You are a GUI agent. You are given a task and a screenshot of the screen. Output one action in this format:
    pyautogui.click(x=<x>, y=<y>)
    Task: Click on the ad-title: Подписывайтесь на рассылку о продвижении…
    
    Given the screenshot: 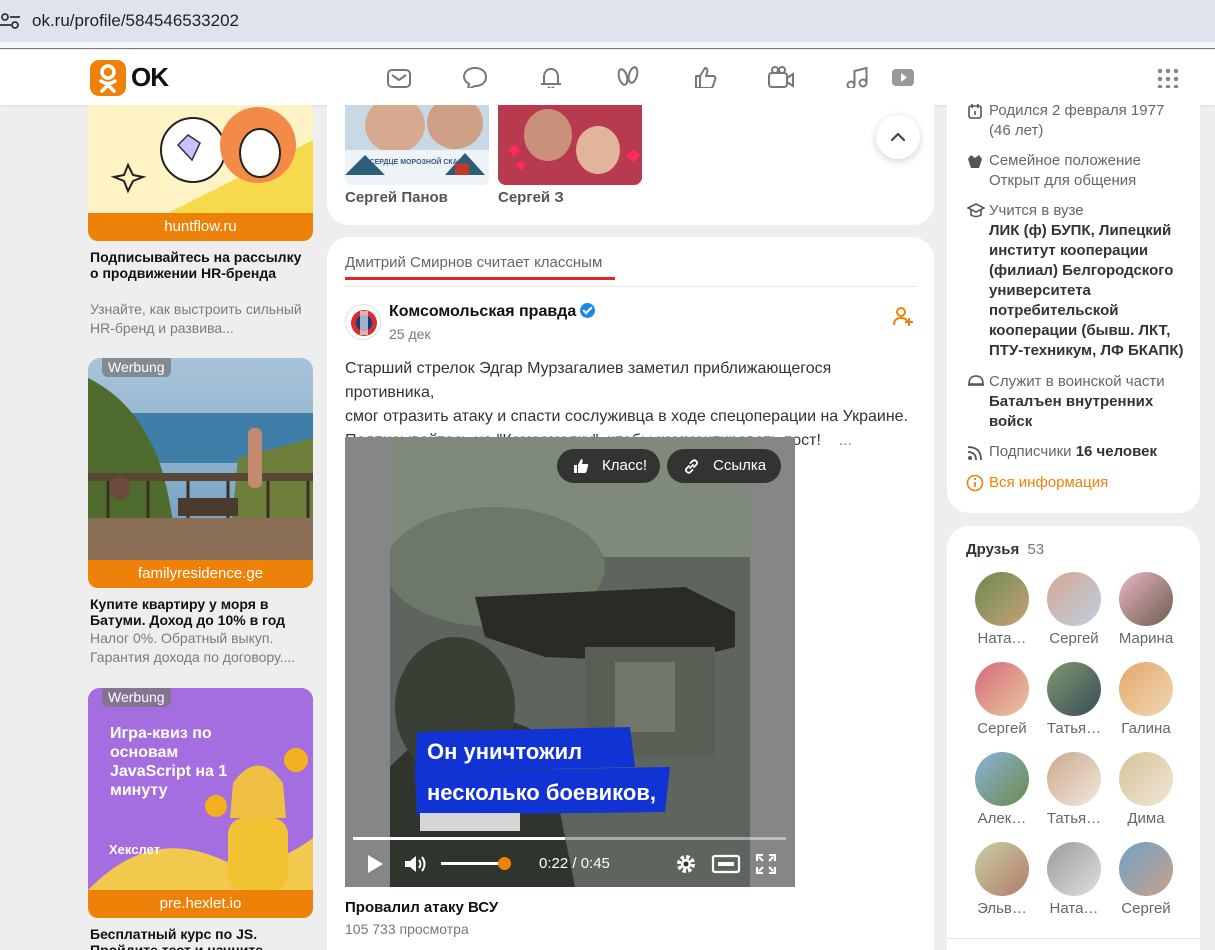 What is the action you would take?
    pyautogui.click(x=201, y=265)
    